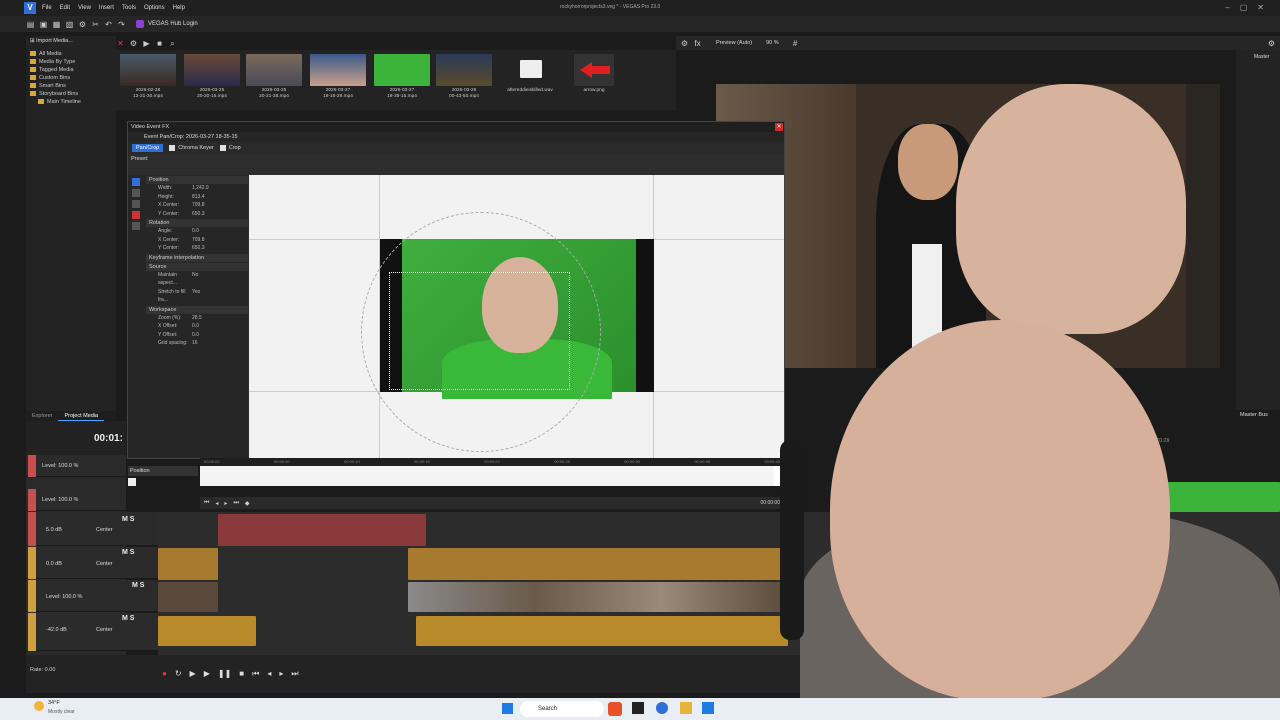 The width and height of the screenshot is (1280, 720). What do you see at coordinates (146, 43) in the screenshot?
I see `play-icon: ▶` at bounding box center [146, 43].